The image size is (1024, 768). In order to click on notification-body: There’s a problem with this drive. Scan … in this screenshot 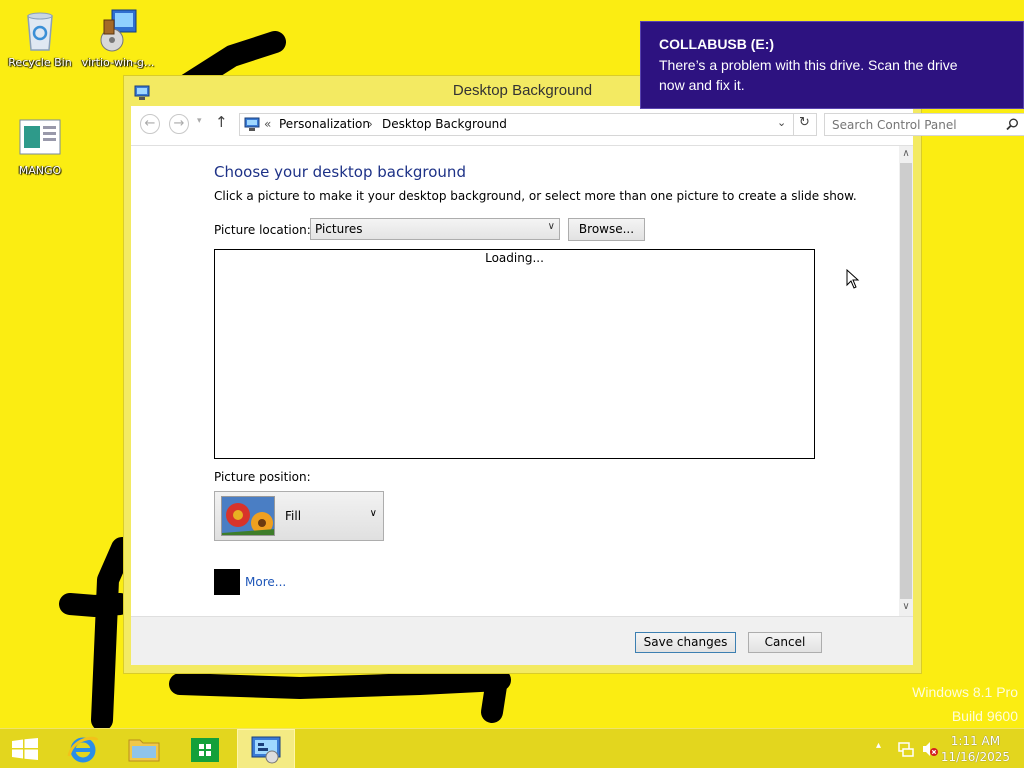, I will do `click(808, 75)`.